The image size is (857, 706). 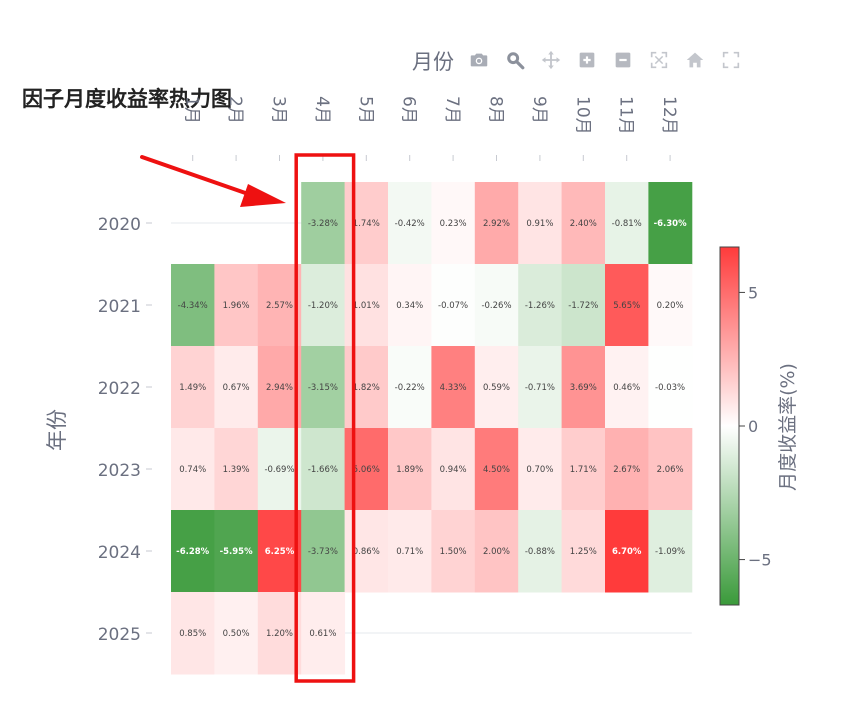 I want to click on cell-value-label: 5.06%, so click(x=366, y=470).